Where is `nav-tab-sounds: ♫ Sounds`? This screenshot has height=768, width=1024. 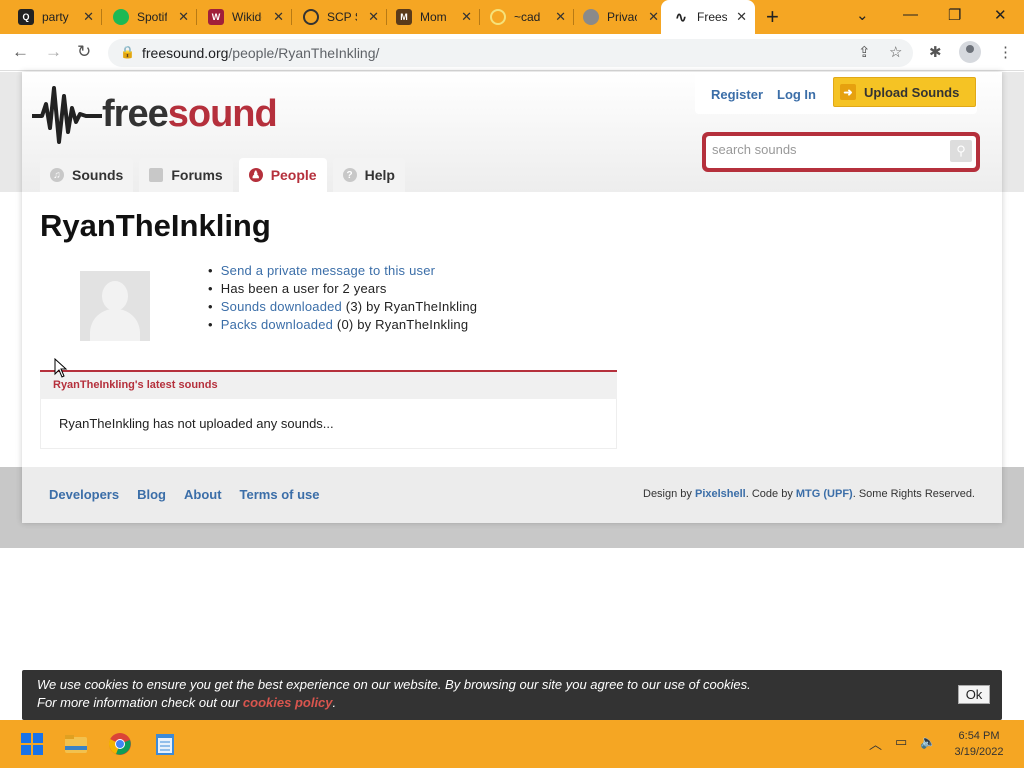 nav-tab-sounds: ♫ Sounds is located at coordinates (87, 175).